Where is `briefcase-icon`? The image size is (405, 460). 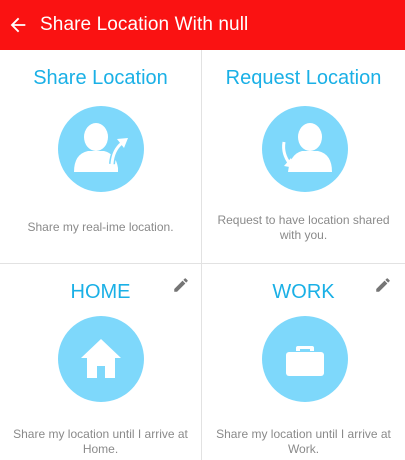 briefcase-icon is located at coordinates (305, 359).